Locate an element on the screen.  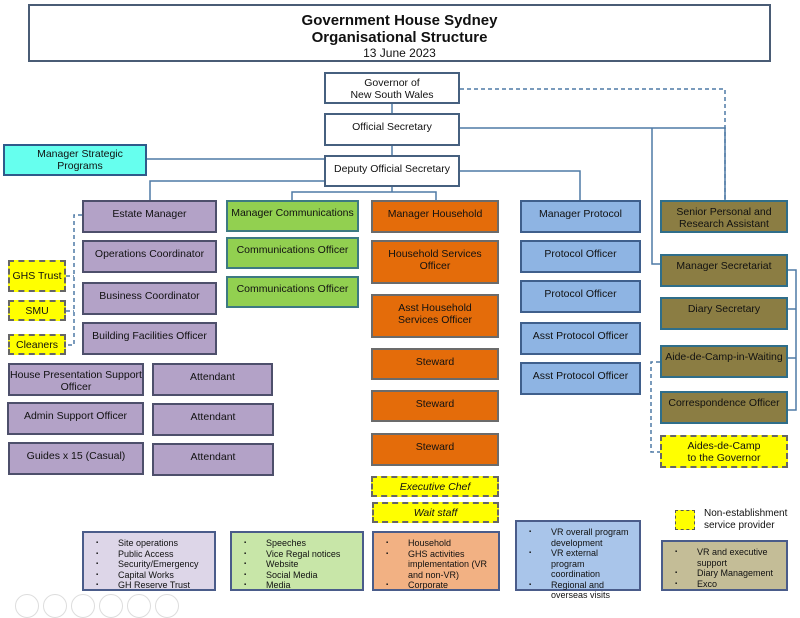
note-item: Regional and overseas visits is located at coordinates (581, 590).